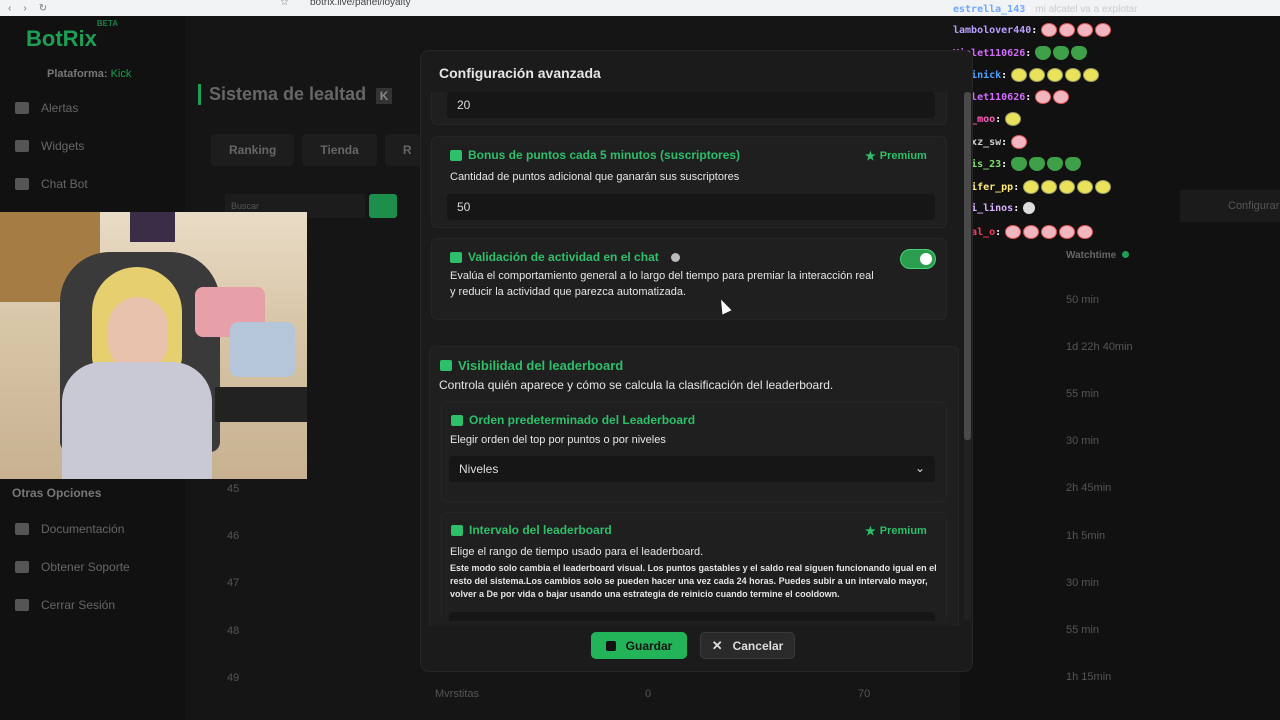 Image resolution: width=1280 pixels, height=720 pixels. Describe the element at coordinates (610, 645) in the screenshot. I see `save-icon` at that location.